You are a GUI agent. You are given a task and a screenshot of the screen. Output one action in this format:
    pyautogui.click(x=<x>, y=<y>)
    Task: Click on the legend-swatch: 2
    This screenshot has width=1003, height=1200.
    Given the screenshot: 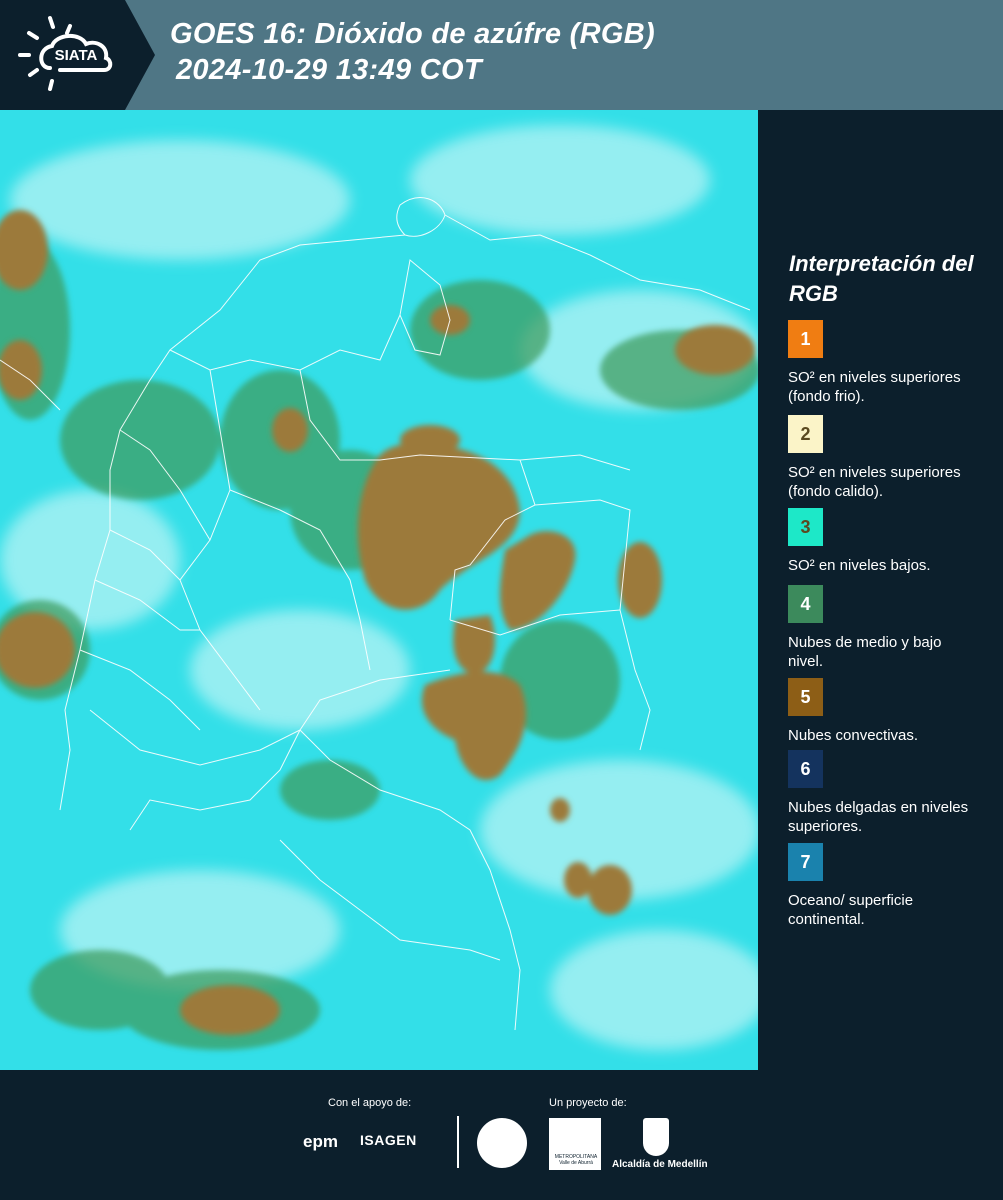 What is the action you would take?
    pyautogui.click(x=805, y=434)
    